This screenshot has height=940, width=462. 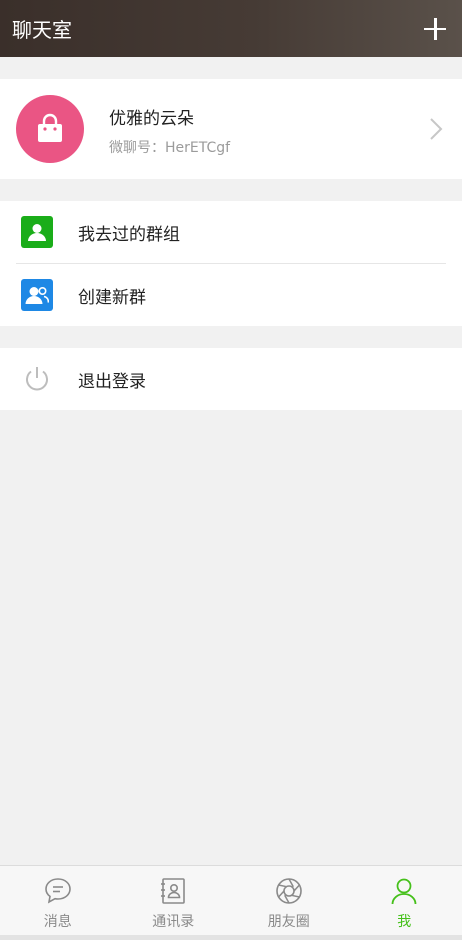 What do you see at coordinates (170, 148) in the screenshot?
I see `profile-id: 微聊号：HerETCgf` at bounding box center [170, 148].